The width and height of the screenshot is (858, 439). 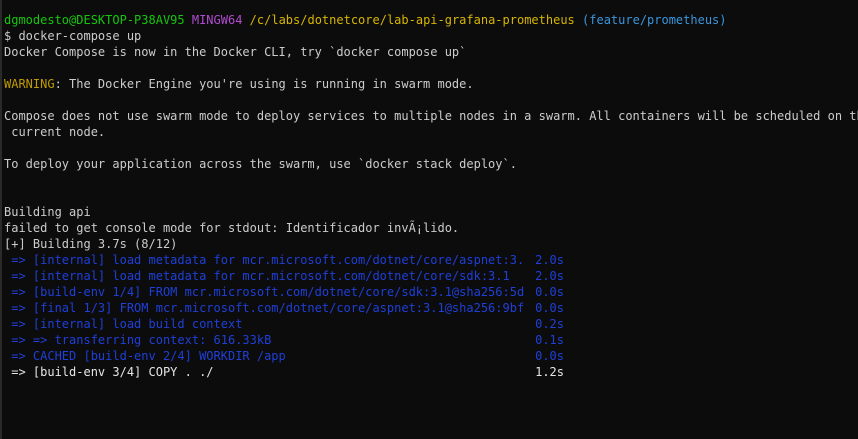 What do you see at coordinates (29, 84) in the screenshot?
I see `warning-label: WARNING` at bounding box center [29, 84].